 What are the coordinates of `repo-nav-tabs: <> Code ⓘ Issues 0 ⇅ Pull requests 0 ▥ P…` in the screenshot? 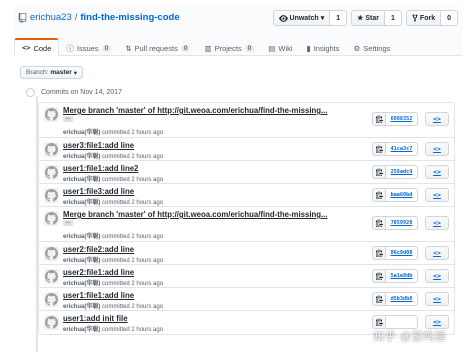 It's located at (205, 47).